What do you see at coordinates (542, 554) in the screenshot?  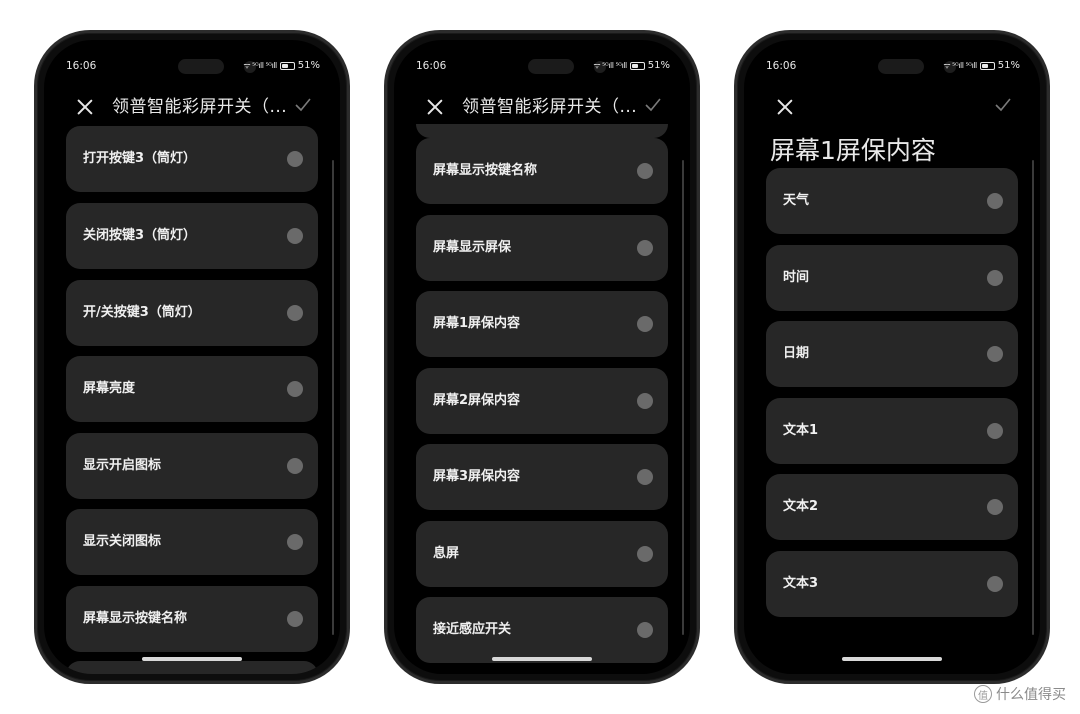 I see `list-item: 息屏` at bounding box center [542, 554].